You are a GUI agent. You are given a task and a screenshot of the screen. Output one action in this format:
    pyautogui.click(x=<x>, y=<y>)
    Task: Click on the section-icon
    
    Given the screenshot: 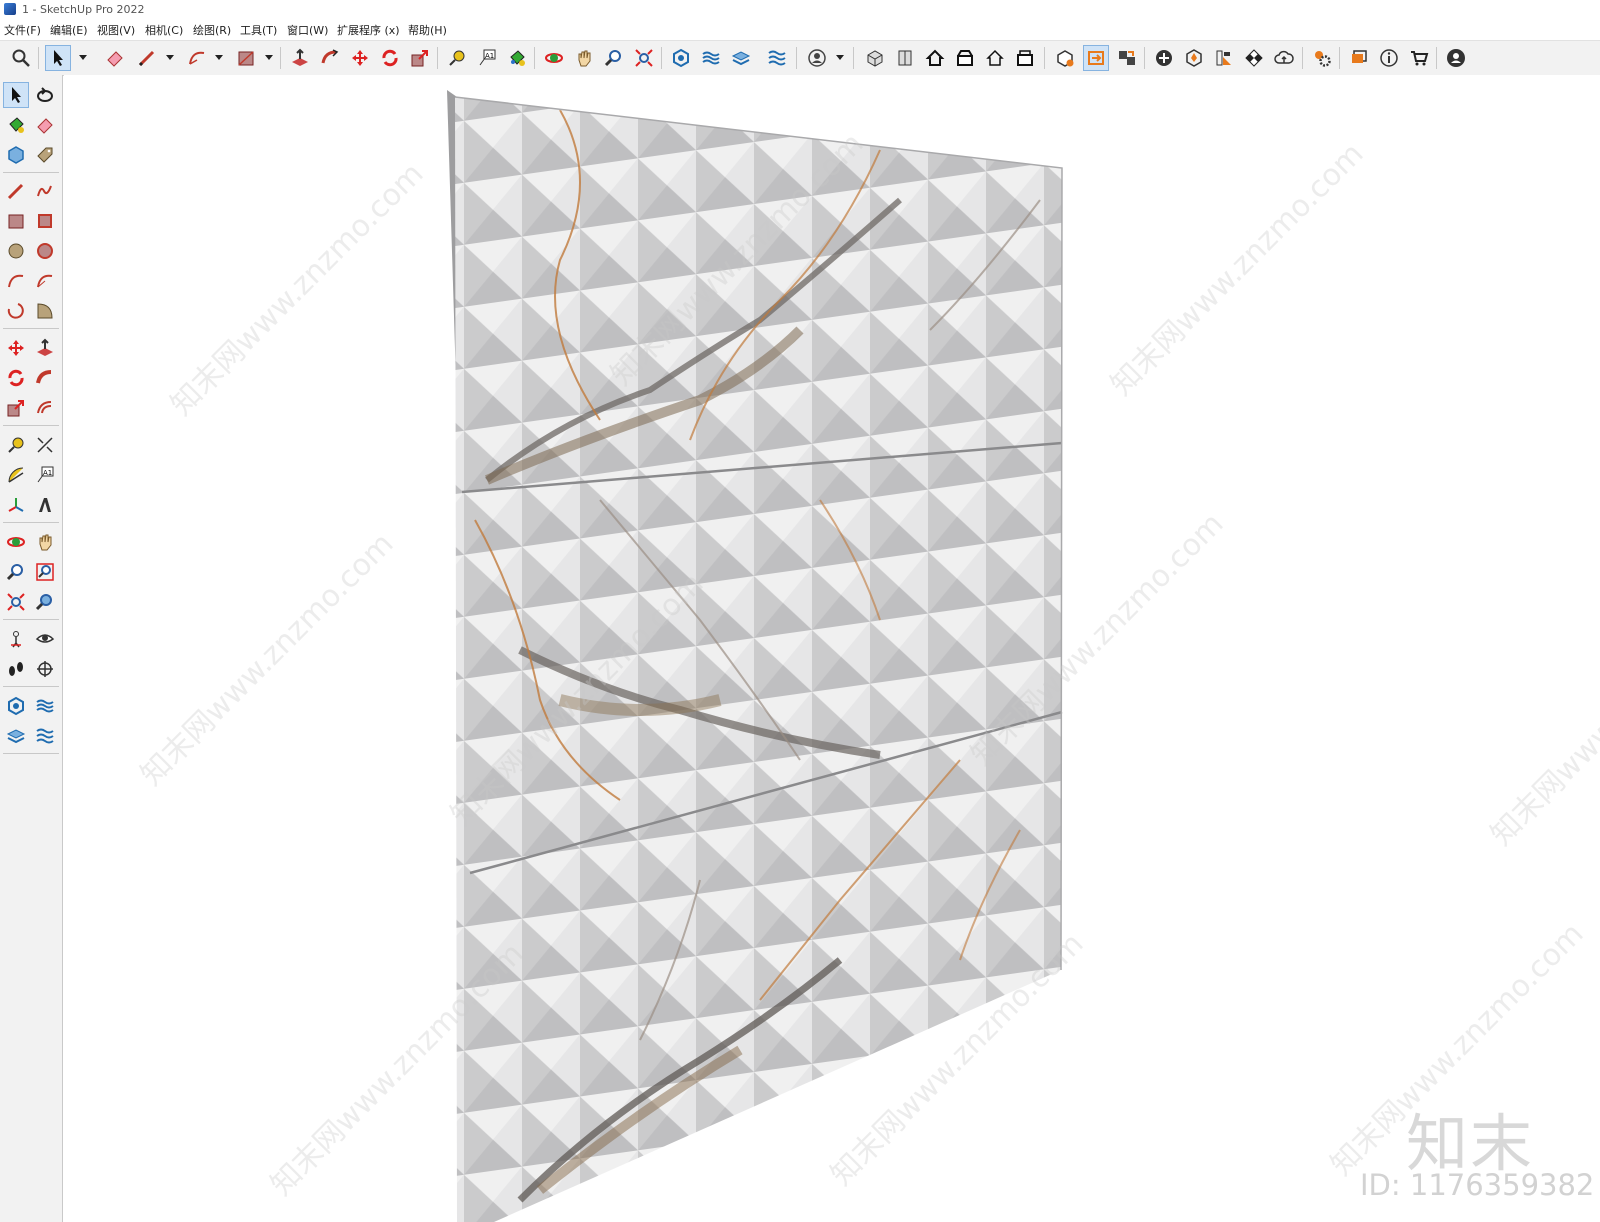 What is the action you would take?
    pyautogui.click(x=777, y=58)
    